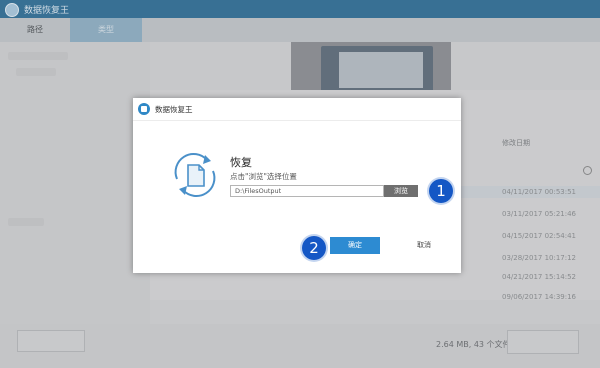  Describe the element at coordinates (355, 245) in the screenshot. I see `confirm-button: 确定` at that location.